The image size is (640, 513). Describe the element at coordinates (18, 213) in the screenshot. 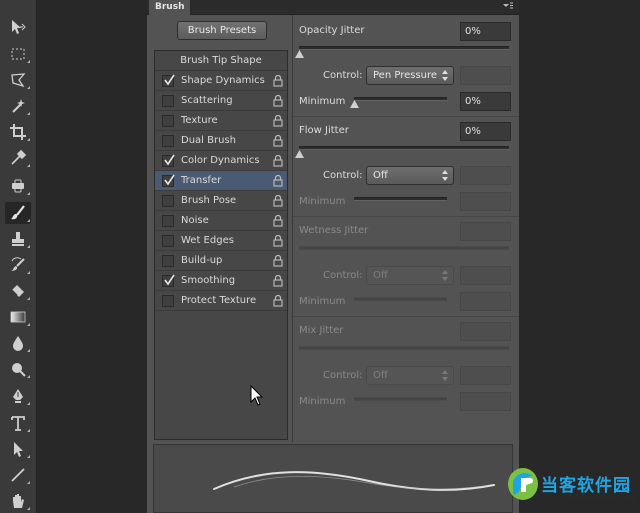

I see `brush-tool-icon` at that location.